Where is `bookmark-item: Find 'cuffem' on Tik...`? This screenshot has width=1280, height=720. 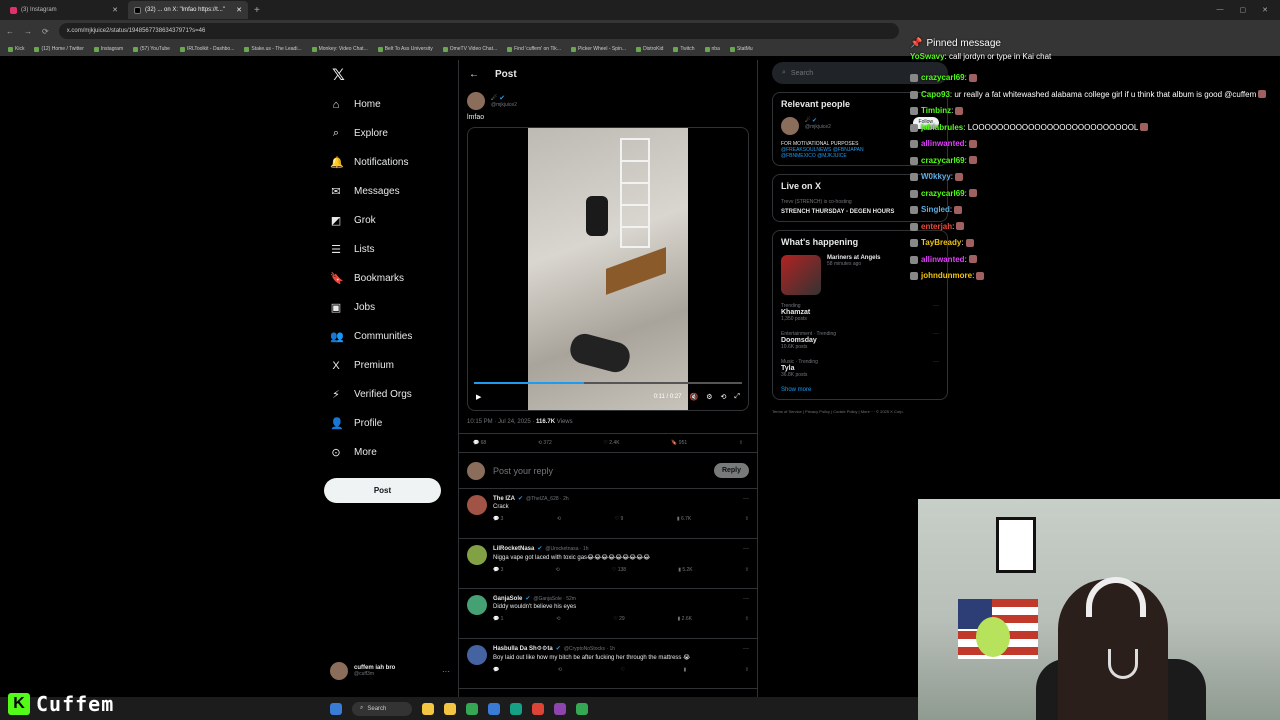
bookmark-item: Find 'cuffem' on Tik... is located at coordinates (534, 49).